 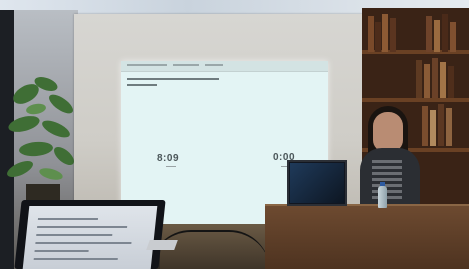 I want to click on speaker-shirt, so click(x=387, y=180).